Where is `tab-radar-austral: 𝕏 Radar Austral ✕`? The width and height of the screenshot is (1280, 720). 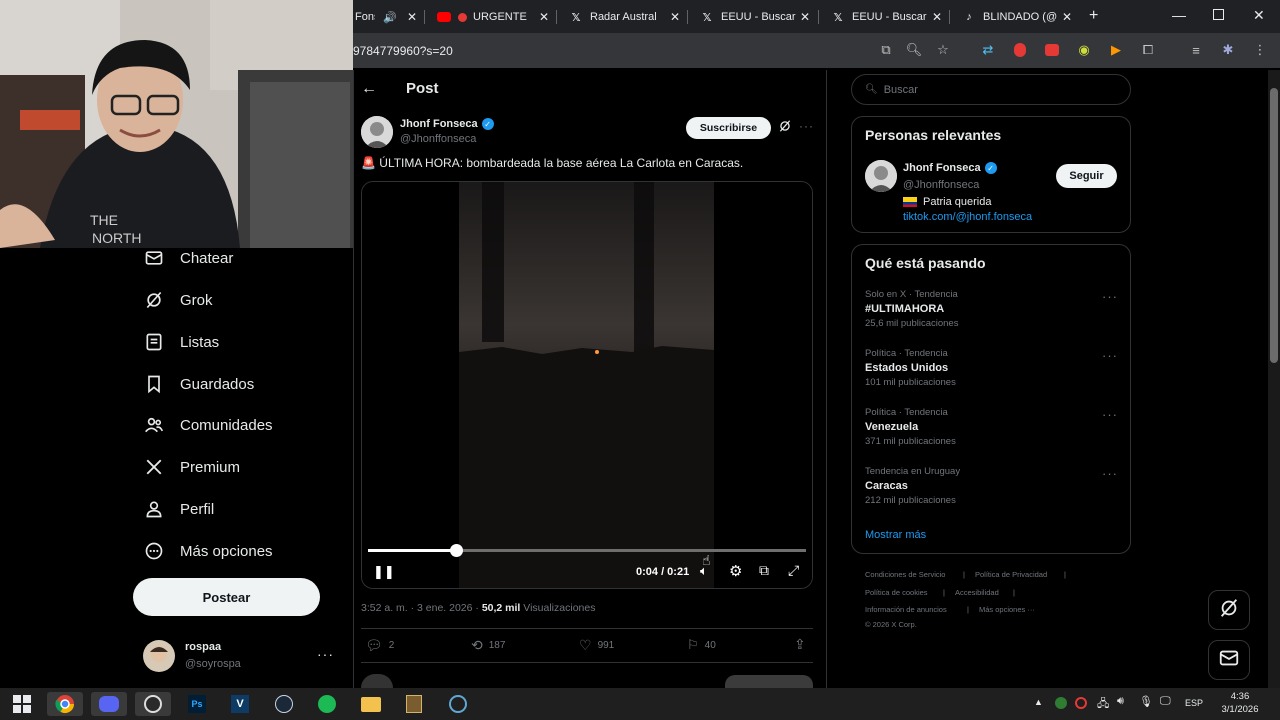 tab-radar-austral: 𝕏 Radar Austral ✕ is located at coordinates (624, 17).